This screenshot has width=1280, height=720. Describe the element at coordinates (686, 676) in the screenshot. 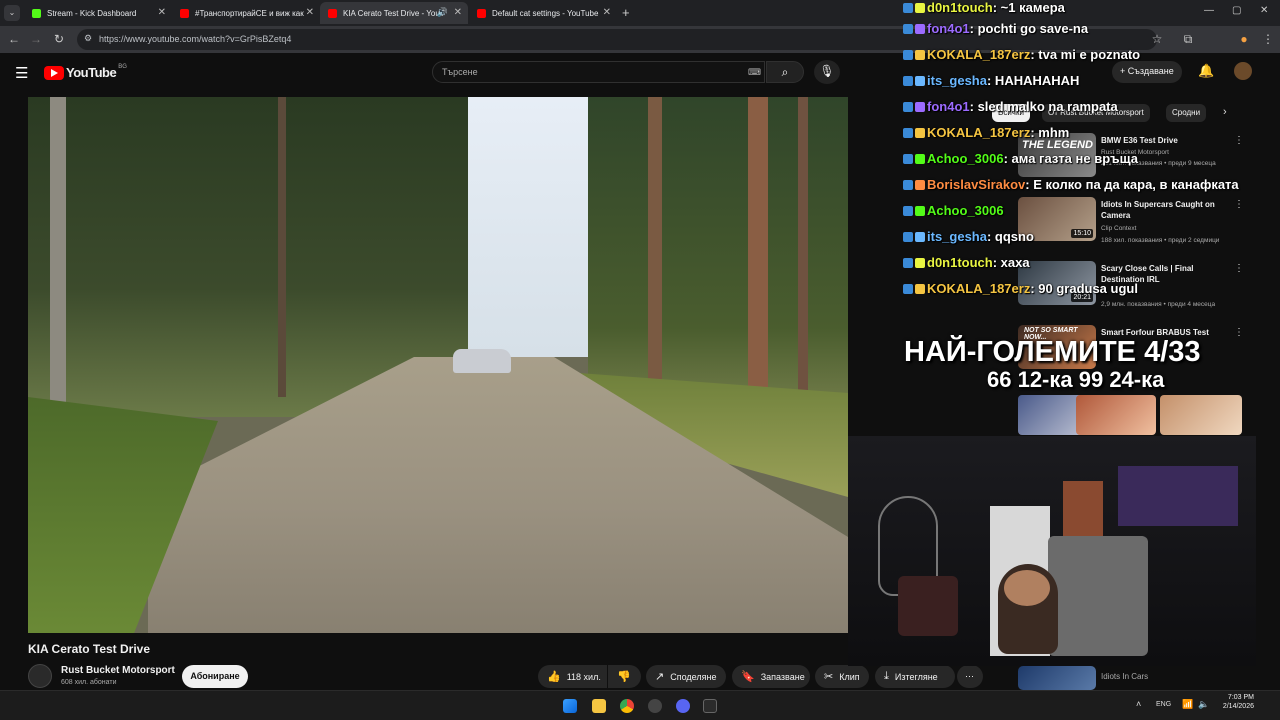

I see `share-button: ↗ Споделяне` at that location.